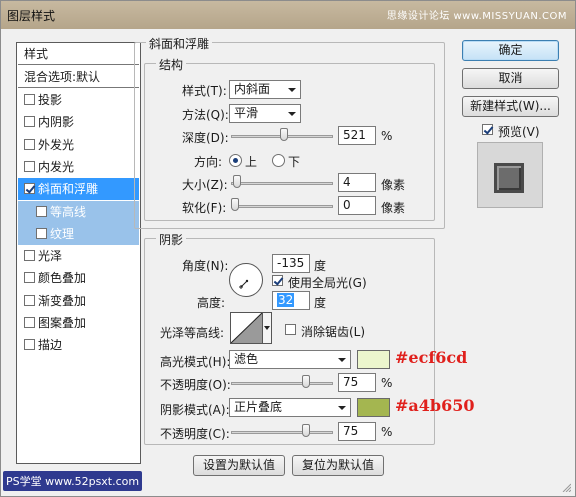 The height and width of the screenshot is (497, 576). I want to click on style-list-item: 颜色叠加, so click(78, 278).